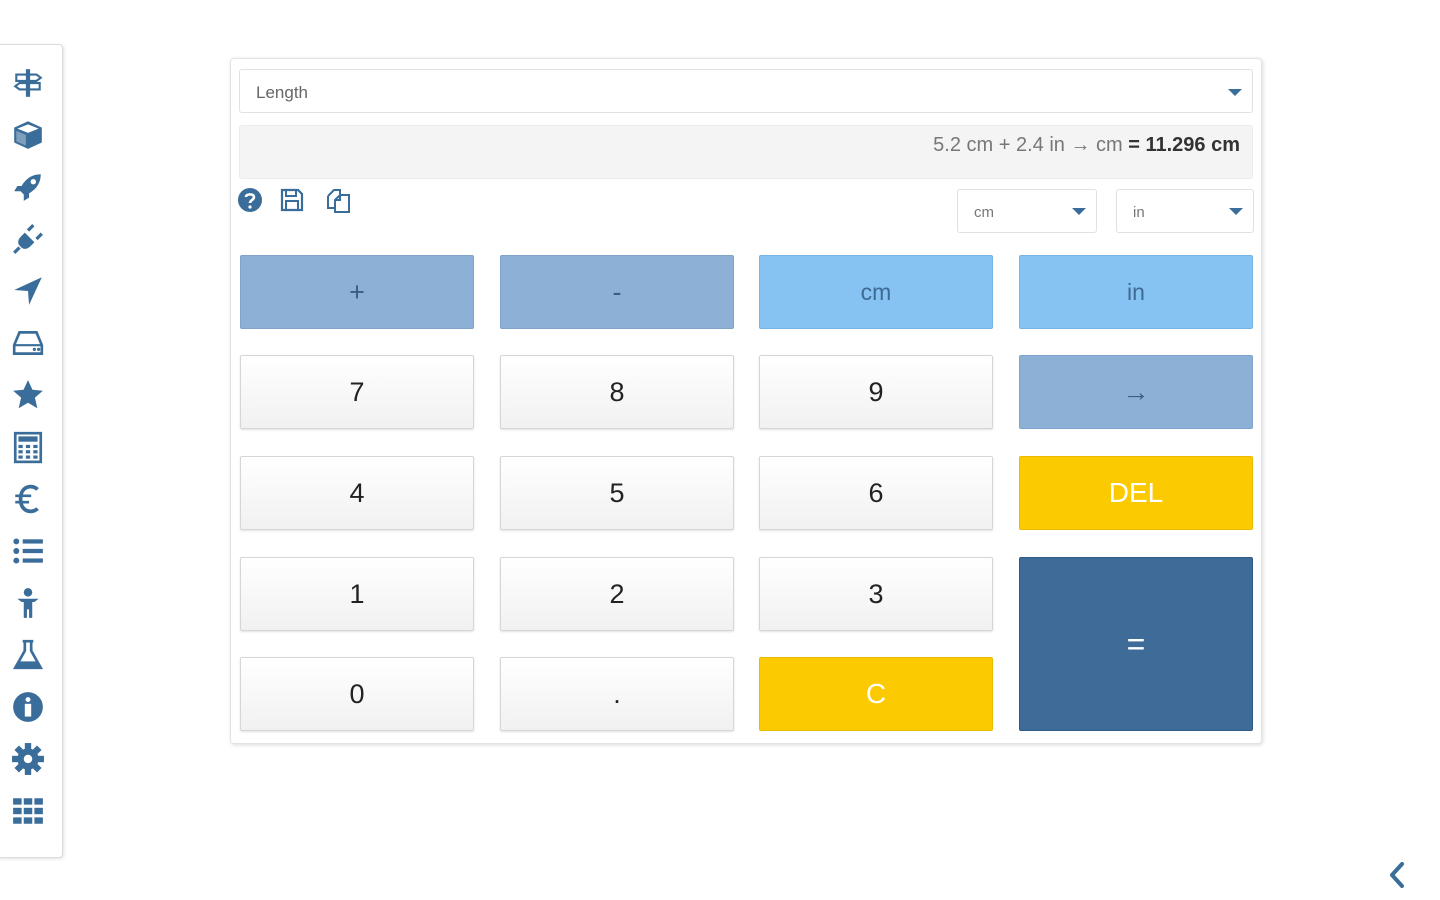  Describe the element at coordinates (357, 594) in the screenshot. I see `digit-1-button: 1` at that location.